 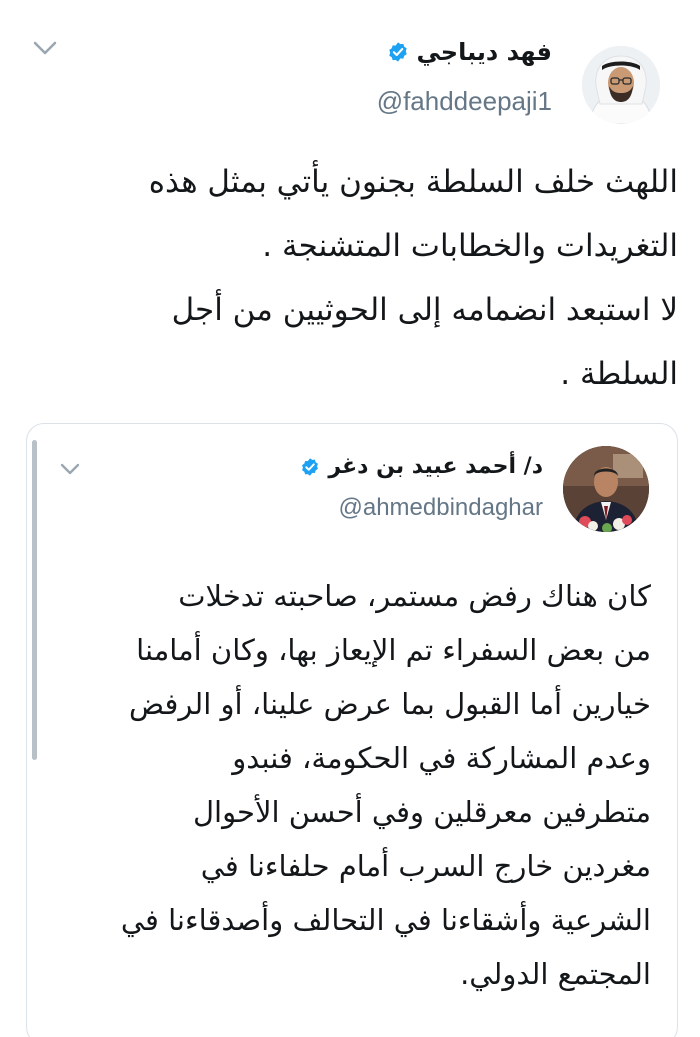 I want to click on tweet-header: فهد ديباجي @fahddeepaji1, so click(x=340, y=78).